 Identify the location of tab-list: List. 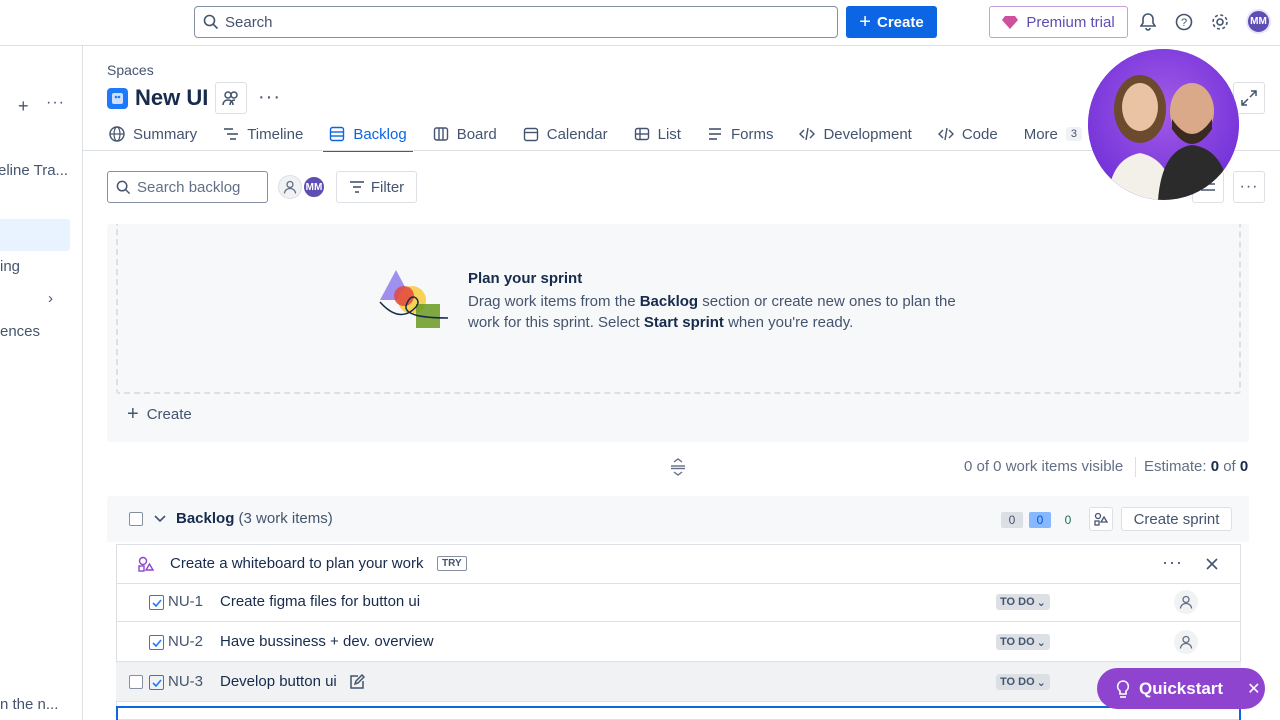
(657, 134).